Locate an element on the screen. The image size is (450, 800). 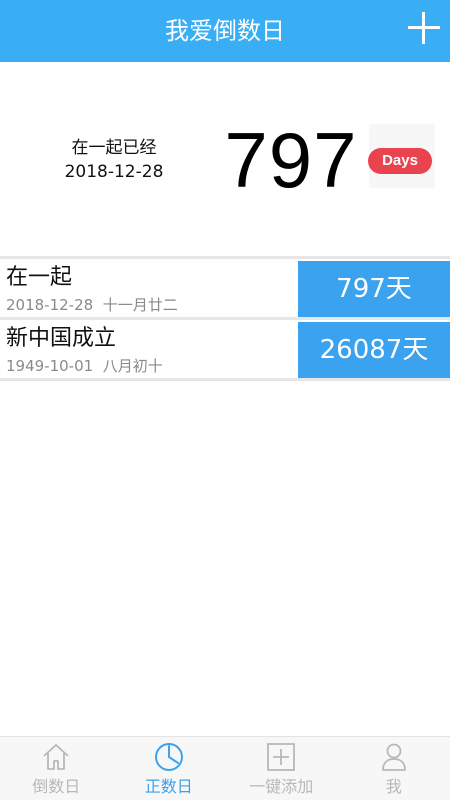
event-lunar-date: 十一月廿二 is located at coordinates (140, 305).